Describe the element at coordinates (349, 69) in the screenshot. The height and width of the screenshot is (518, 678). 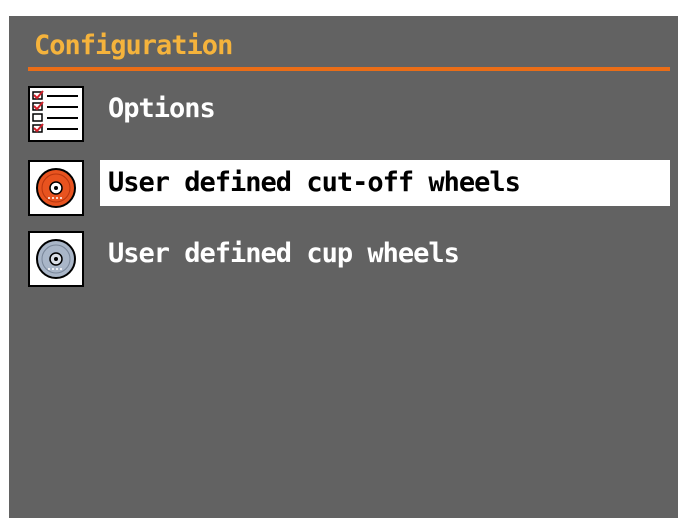
I see `title-divider` at that location.